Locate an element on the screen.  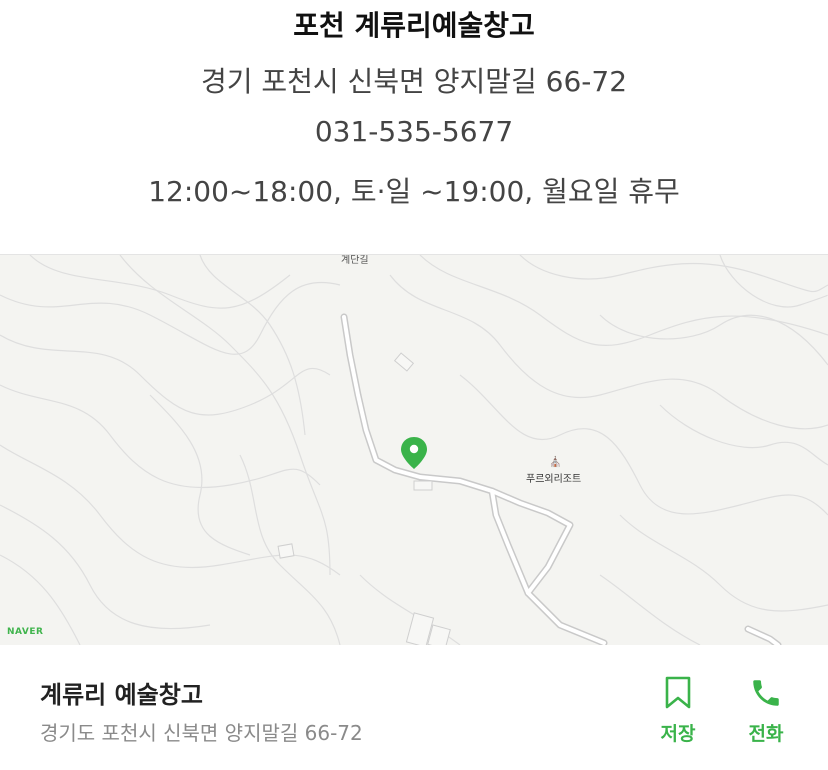
call-button: 전화 is located at coordinates (766, 709).